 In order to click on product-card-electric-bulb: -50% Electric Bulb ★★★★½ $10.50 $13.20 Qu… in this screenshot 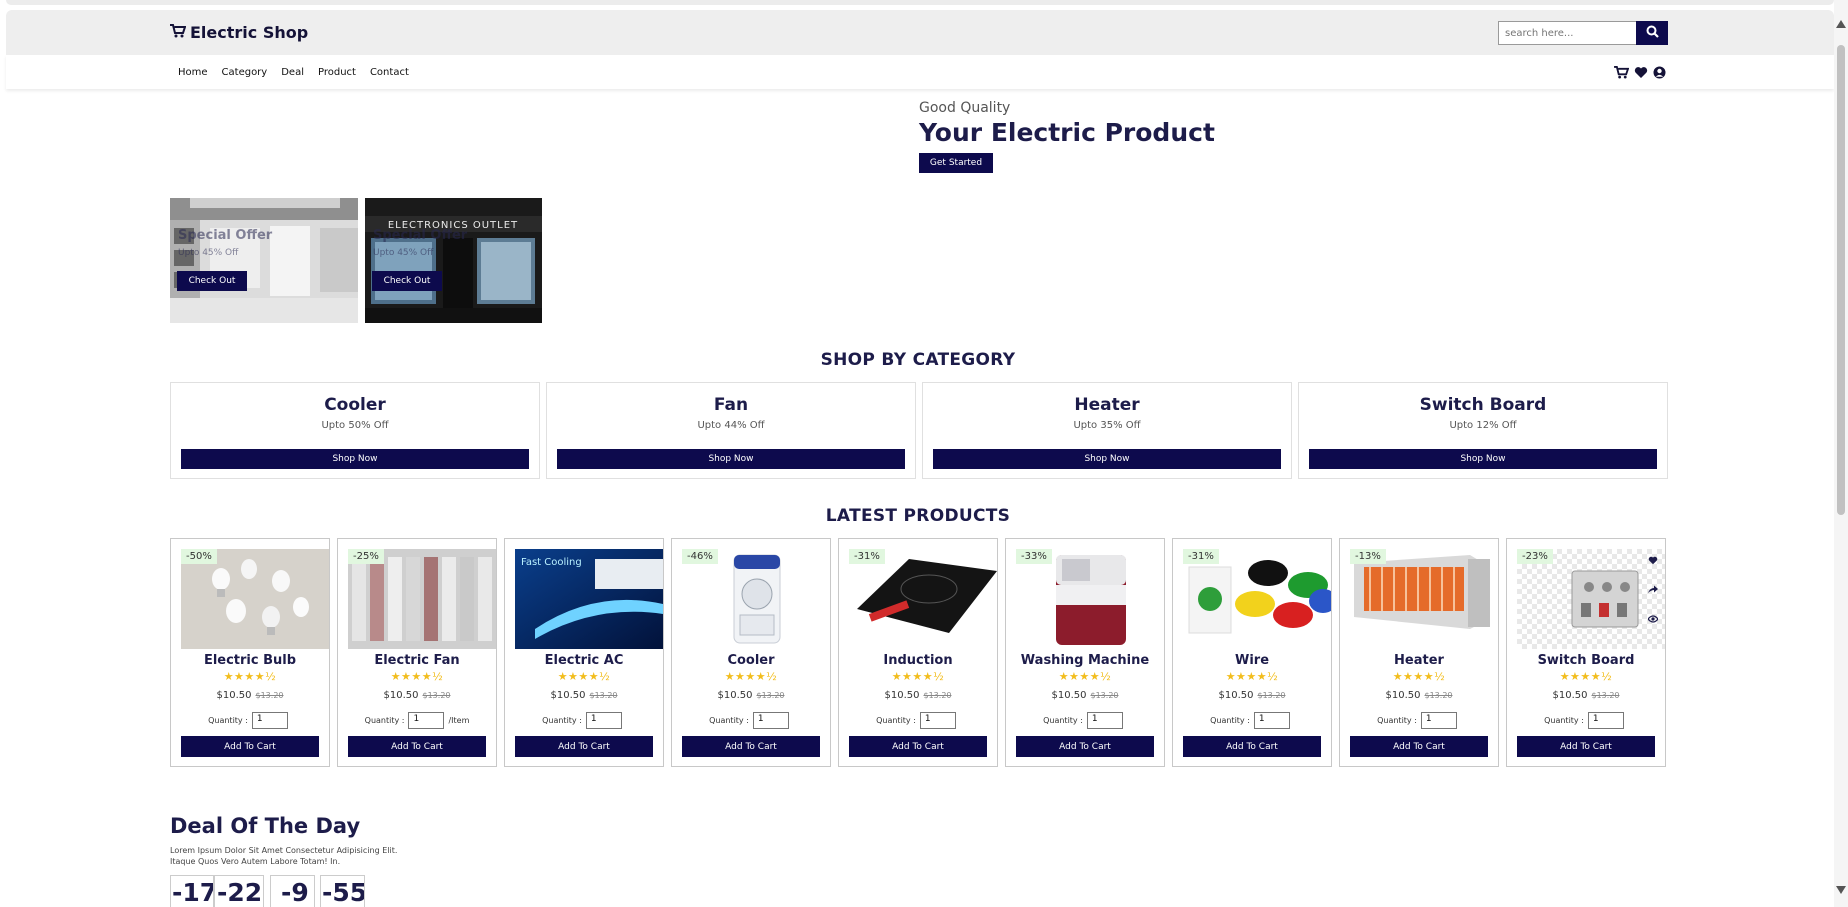, I will do `click(250, 652)`.